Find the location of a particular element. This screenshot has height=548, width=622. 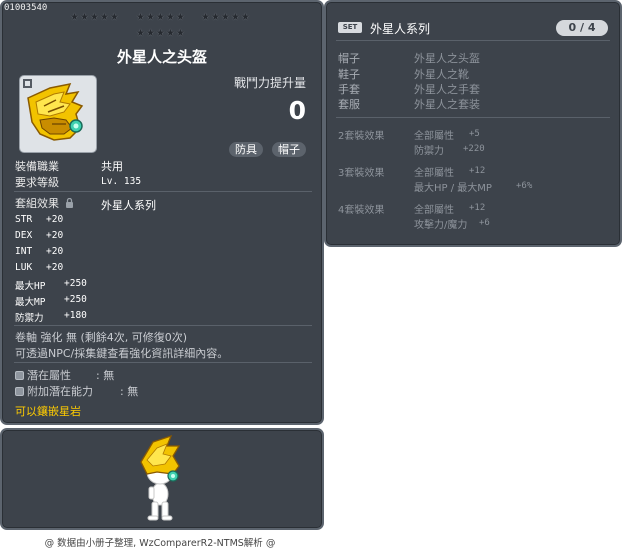

set-effect-2-stat-1: 全部屬性 is located at coordinates (434, 136).